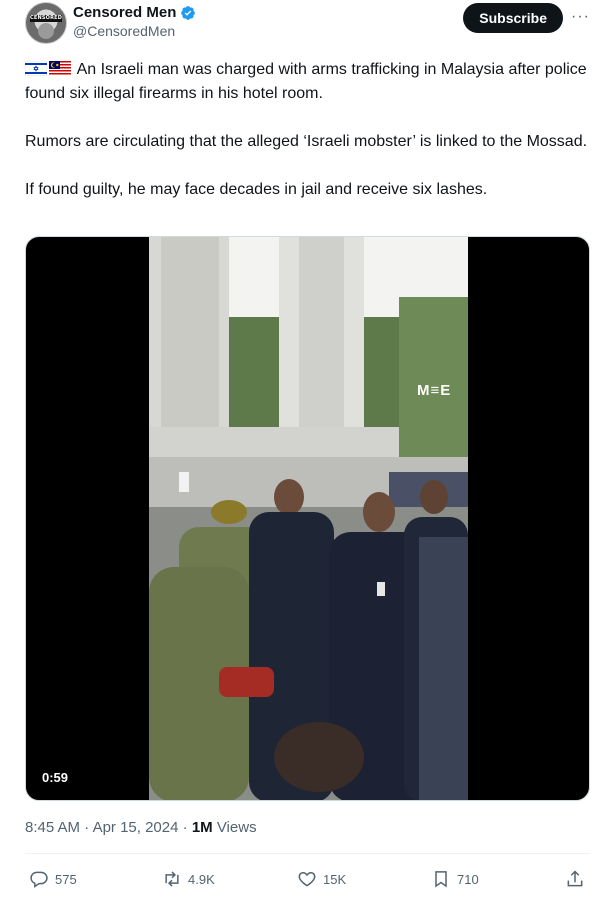 The width and height of the screenshot is (610, 901). I want to click on repost-button: 4.9K, so click(188, 879).